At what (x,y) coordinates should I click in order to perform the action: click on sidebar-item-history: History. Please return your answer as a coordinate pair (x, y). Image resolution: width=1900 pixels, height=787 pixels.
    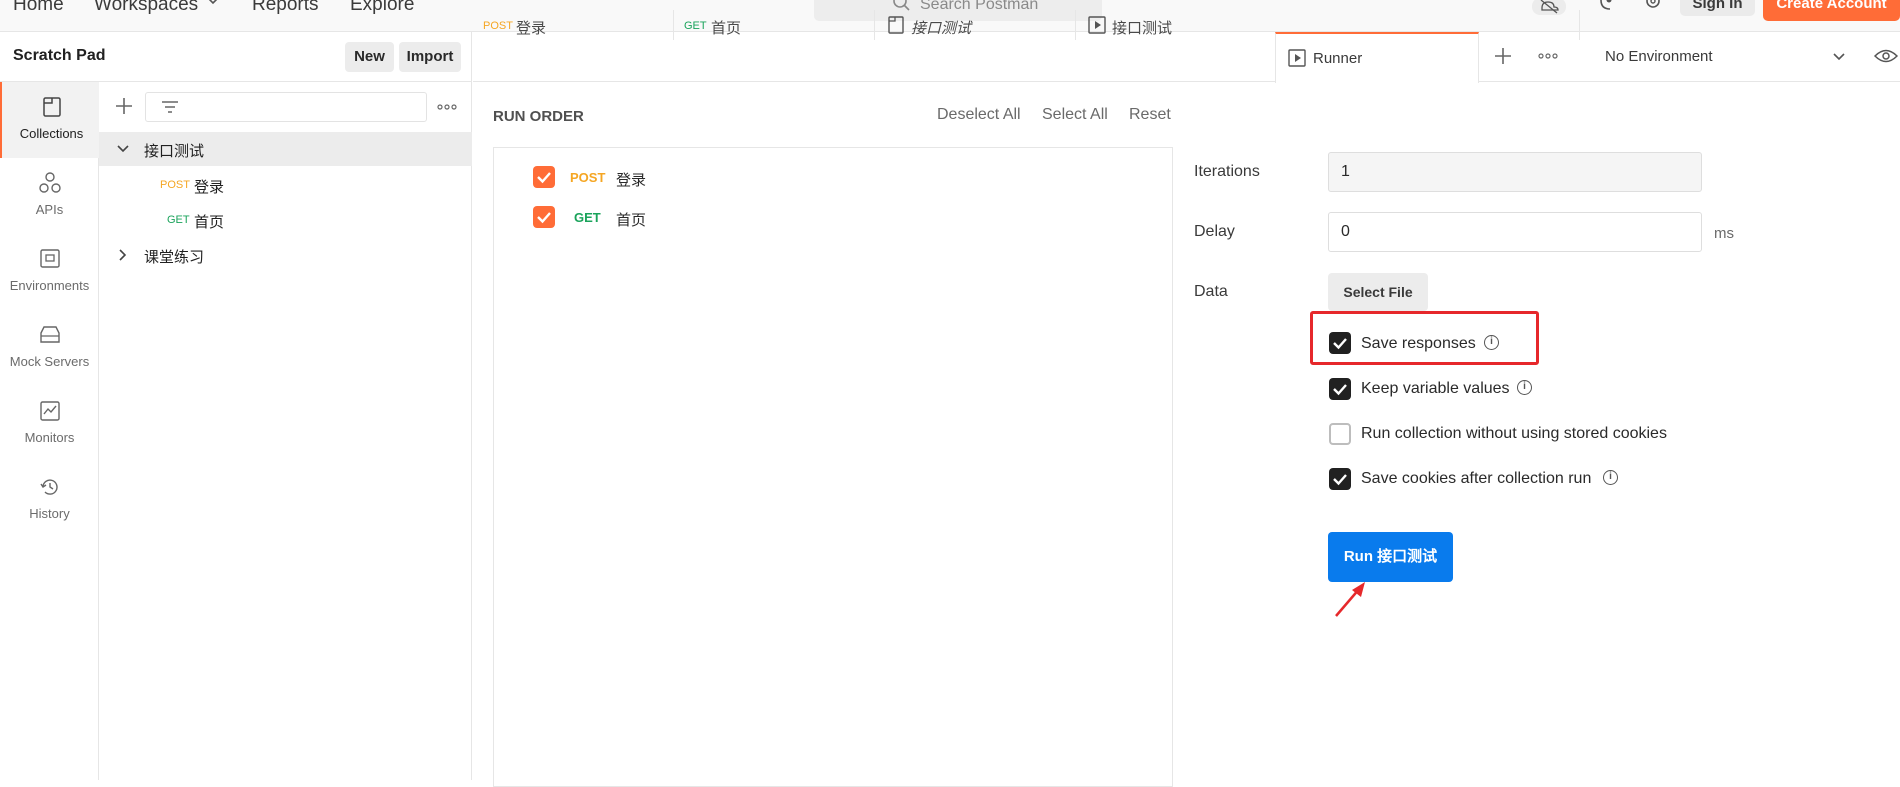
    Looking at the image, I should click on (49, 500).